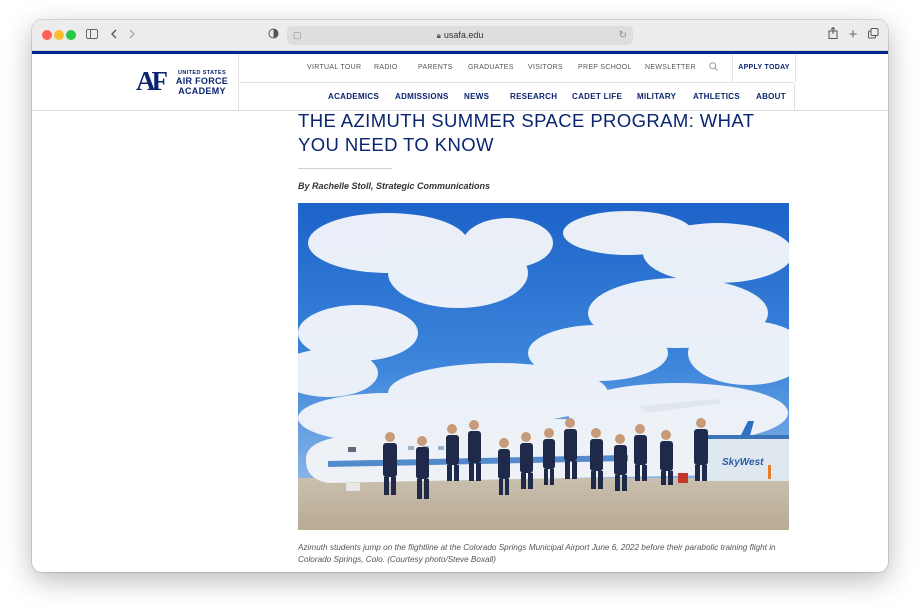  What do you see at coordinates (670, 68) in the screenshot?
I see `util-nav-newsletter: NEWSLETTER` at bounding box center [670, 68].